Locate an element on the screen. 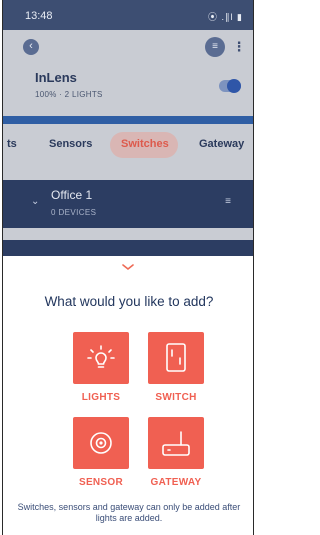  bulb-icon is located at coordinates (101, 356).